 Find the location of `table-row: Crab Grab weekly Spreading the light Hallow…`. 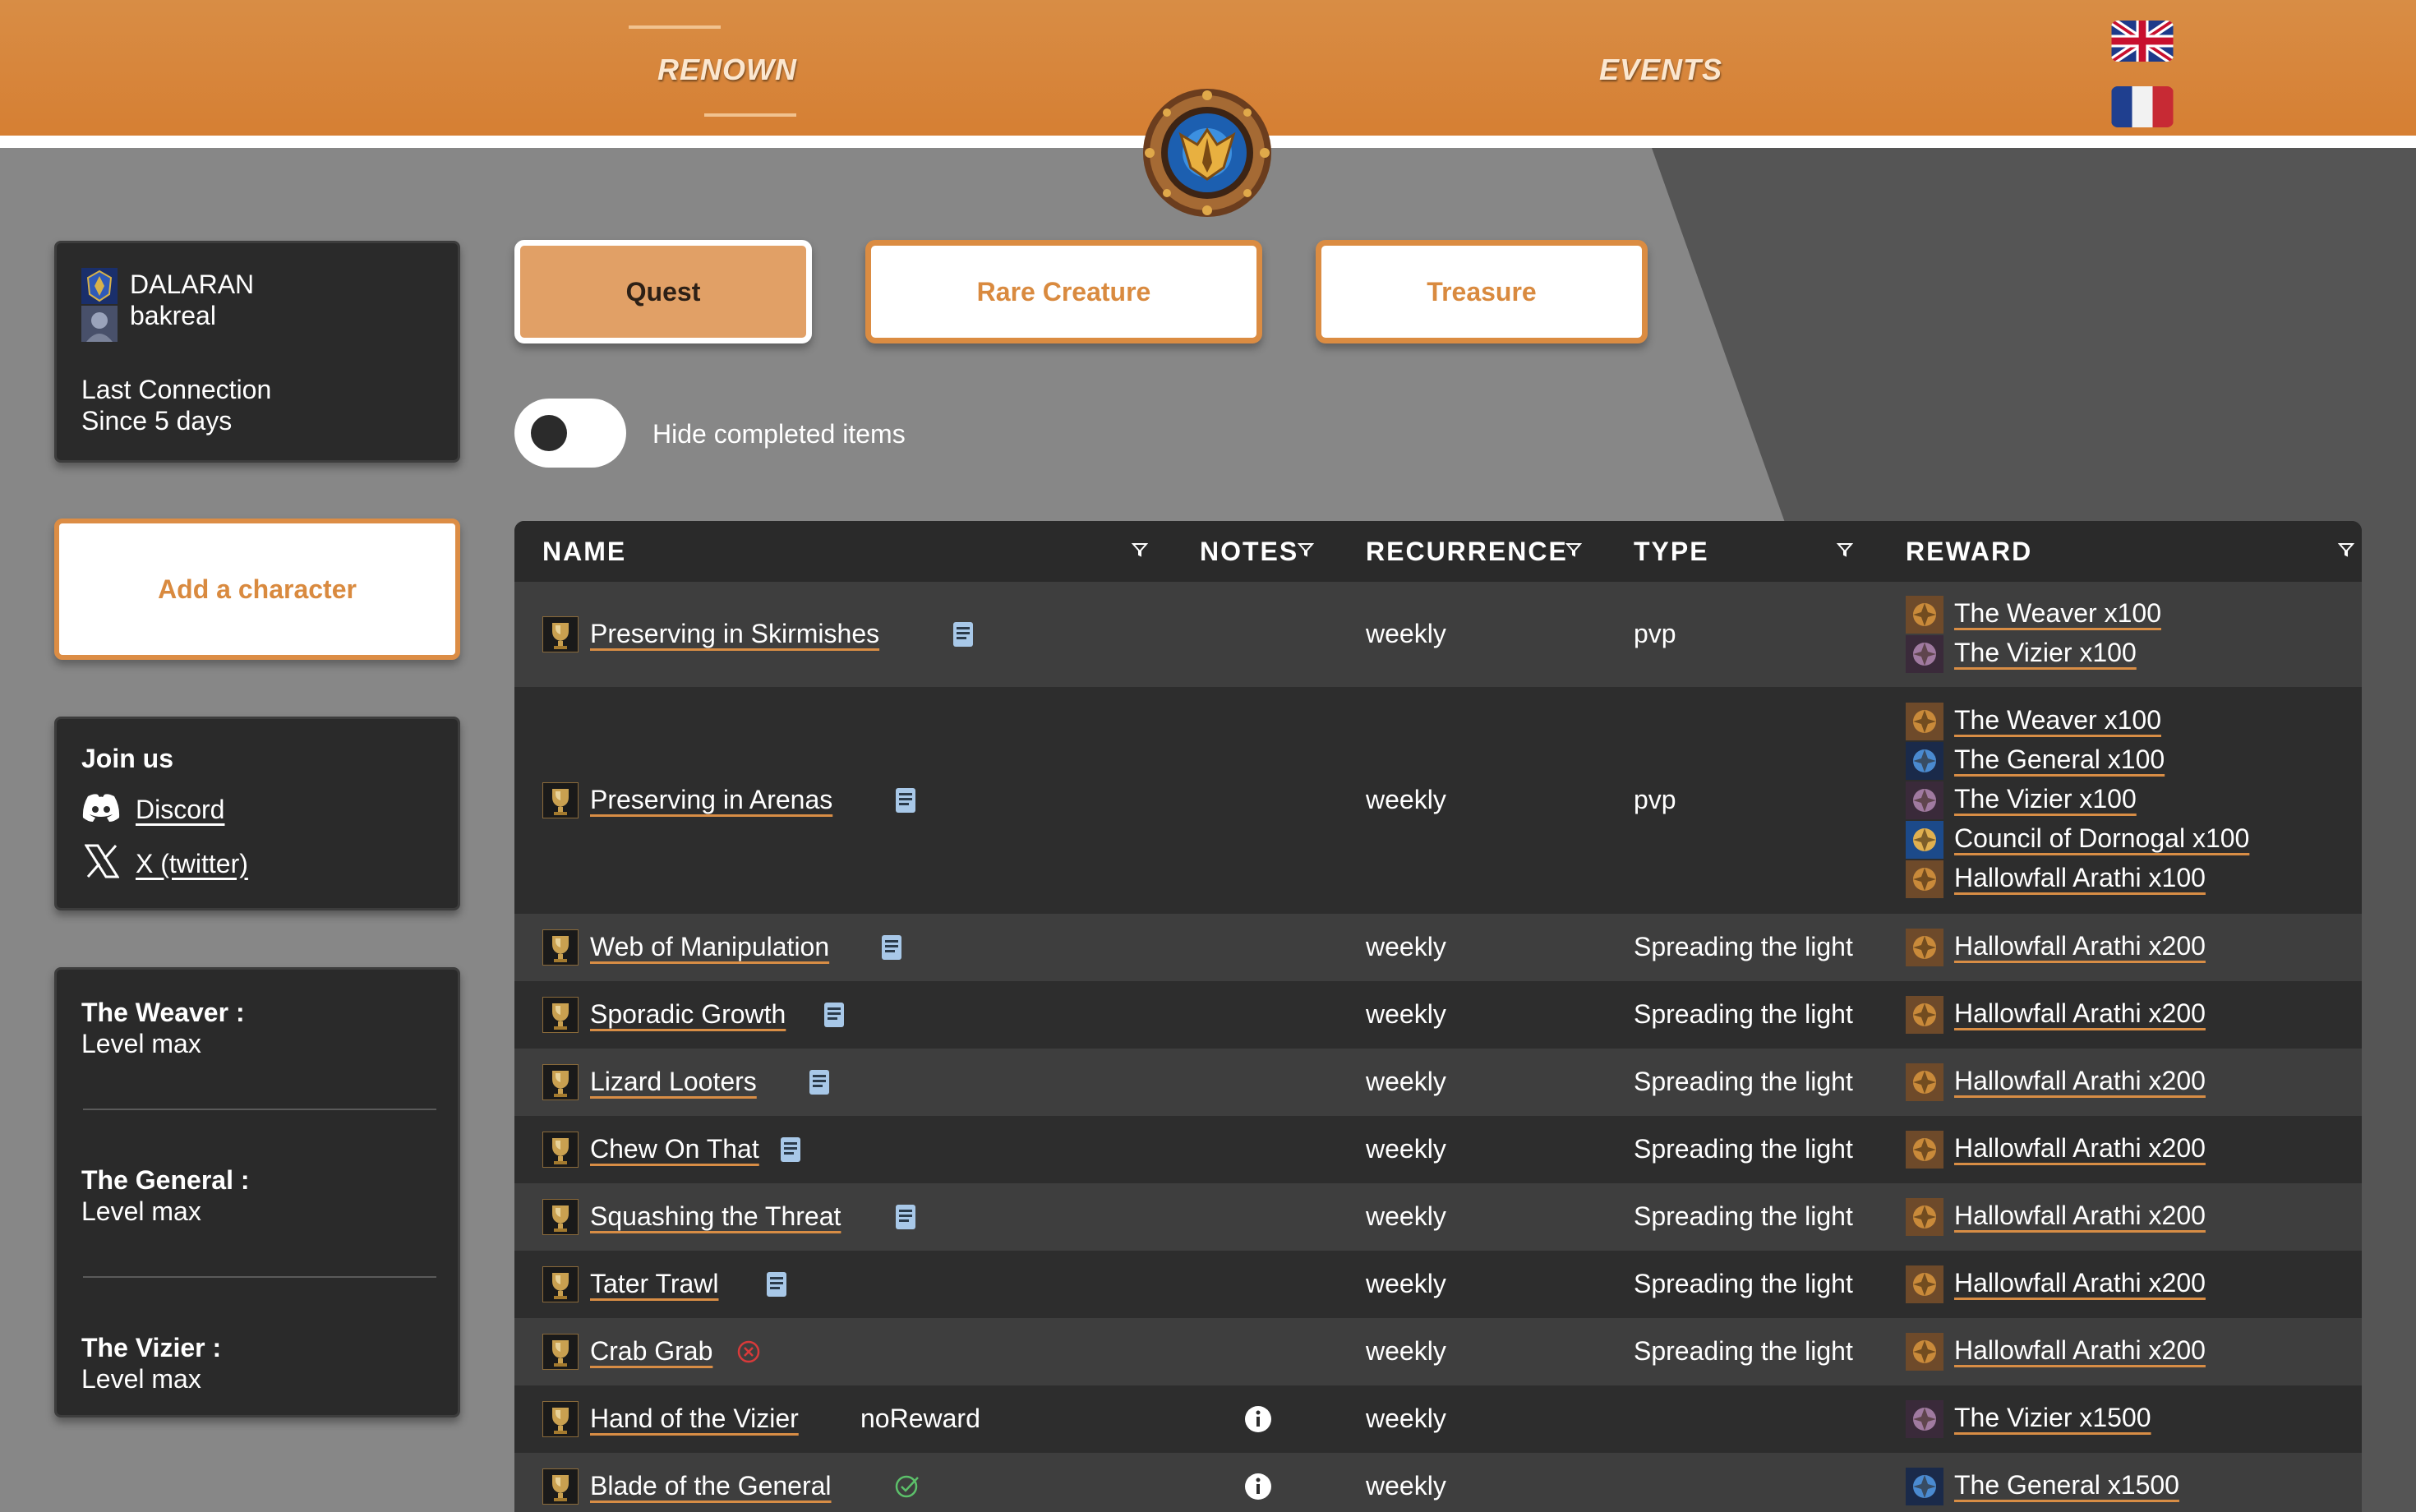

table-row: Crab Grab weekly Spreading the light Hallow… is located at coordinates (1438, 1351).